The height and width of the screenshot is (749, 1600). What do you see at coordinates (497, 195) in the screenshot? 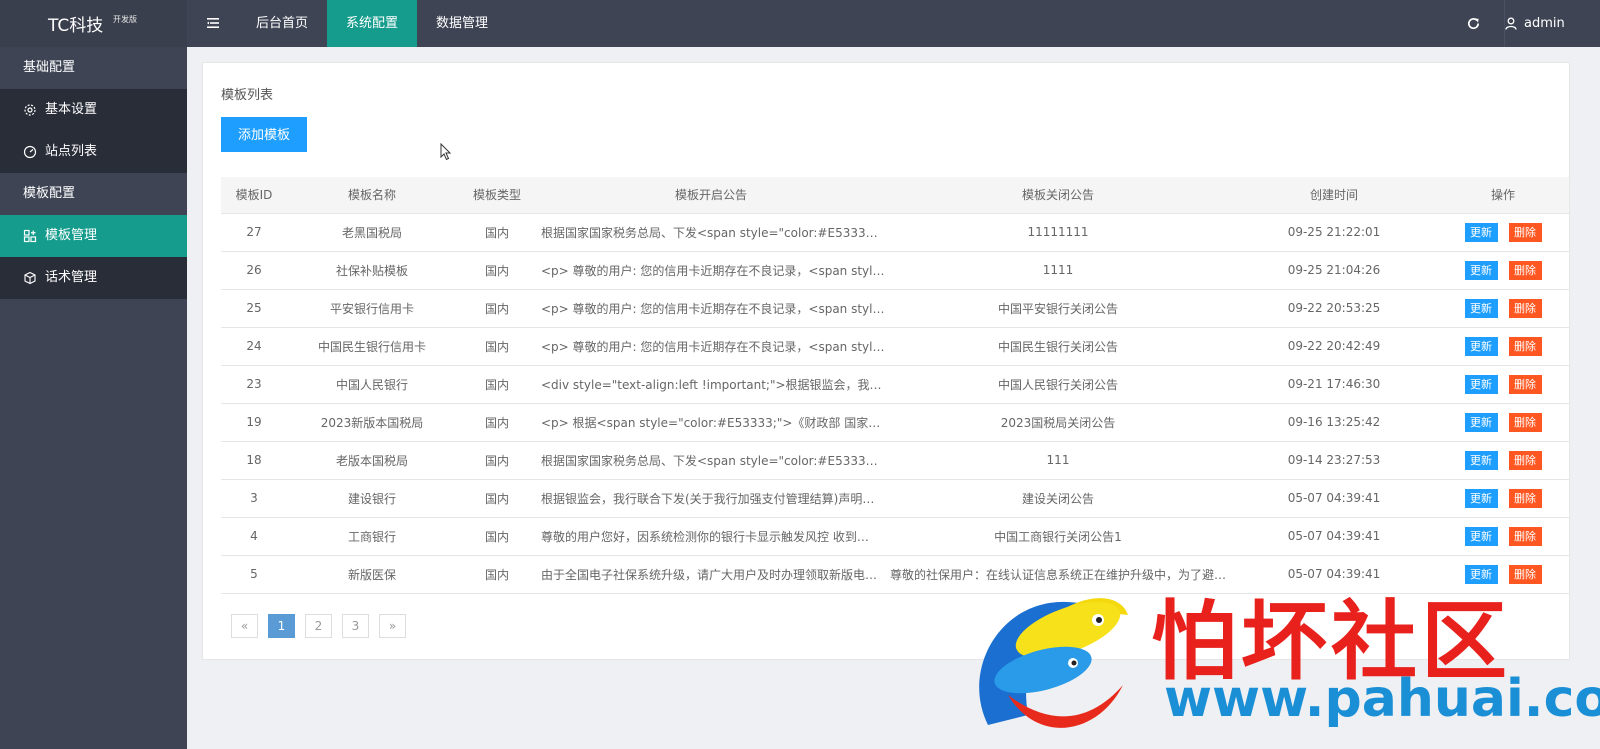
I see `column-header: 模板类型` at bounding box center [497, 195].